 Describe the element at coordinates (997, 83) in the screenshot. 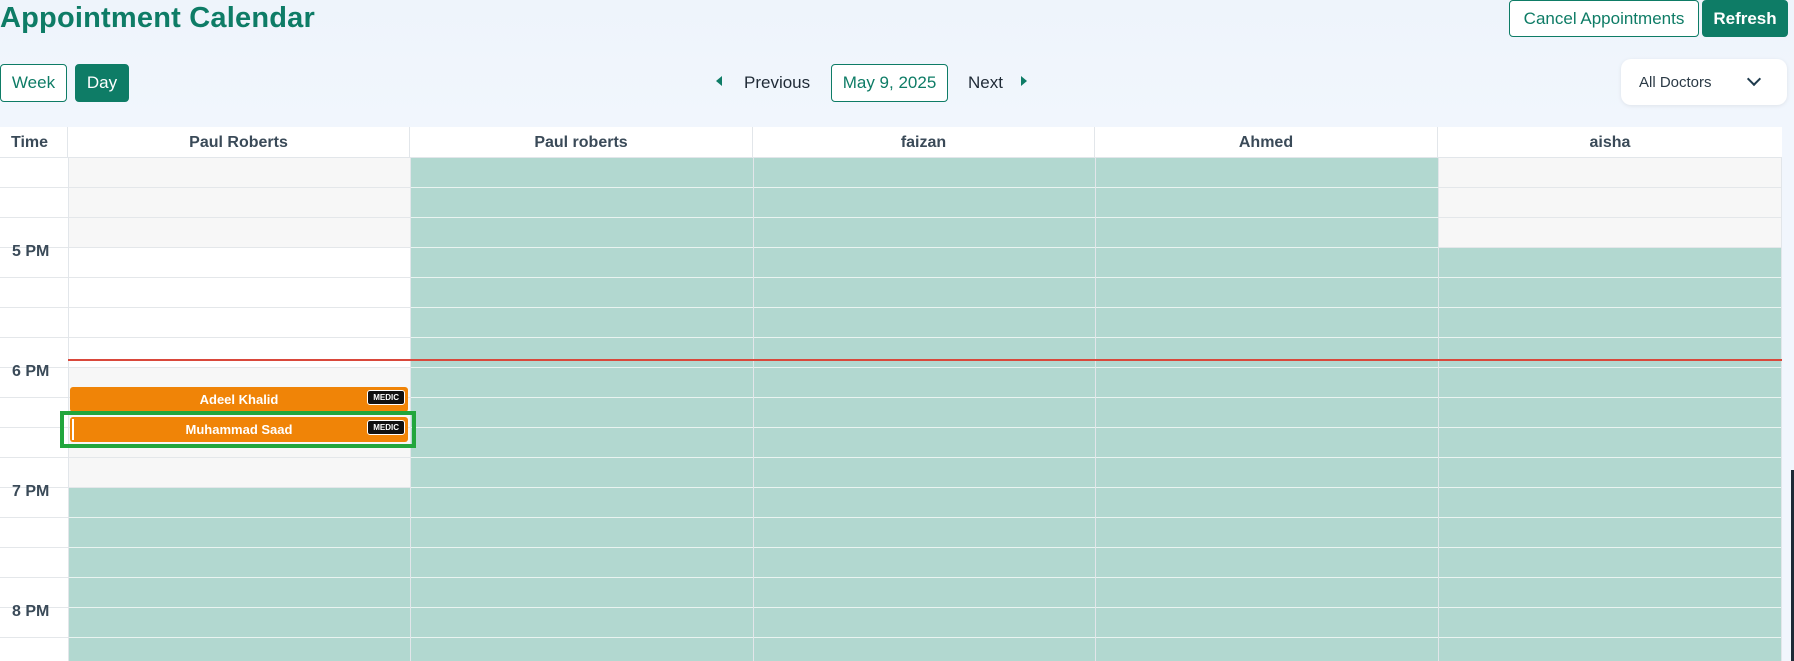

I see `next-button: Next` at that location.